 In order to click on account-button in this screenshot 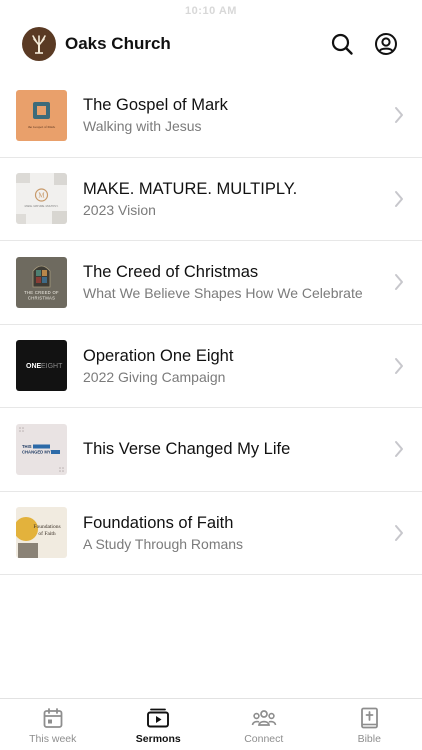, I will do `click(386, 44)`.